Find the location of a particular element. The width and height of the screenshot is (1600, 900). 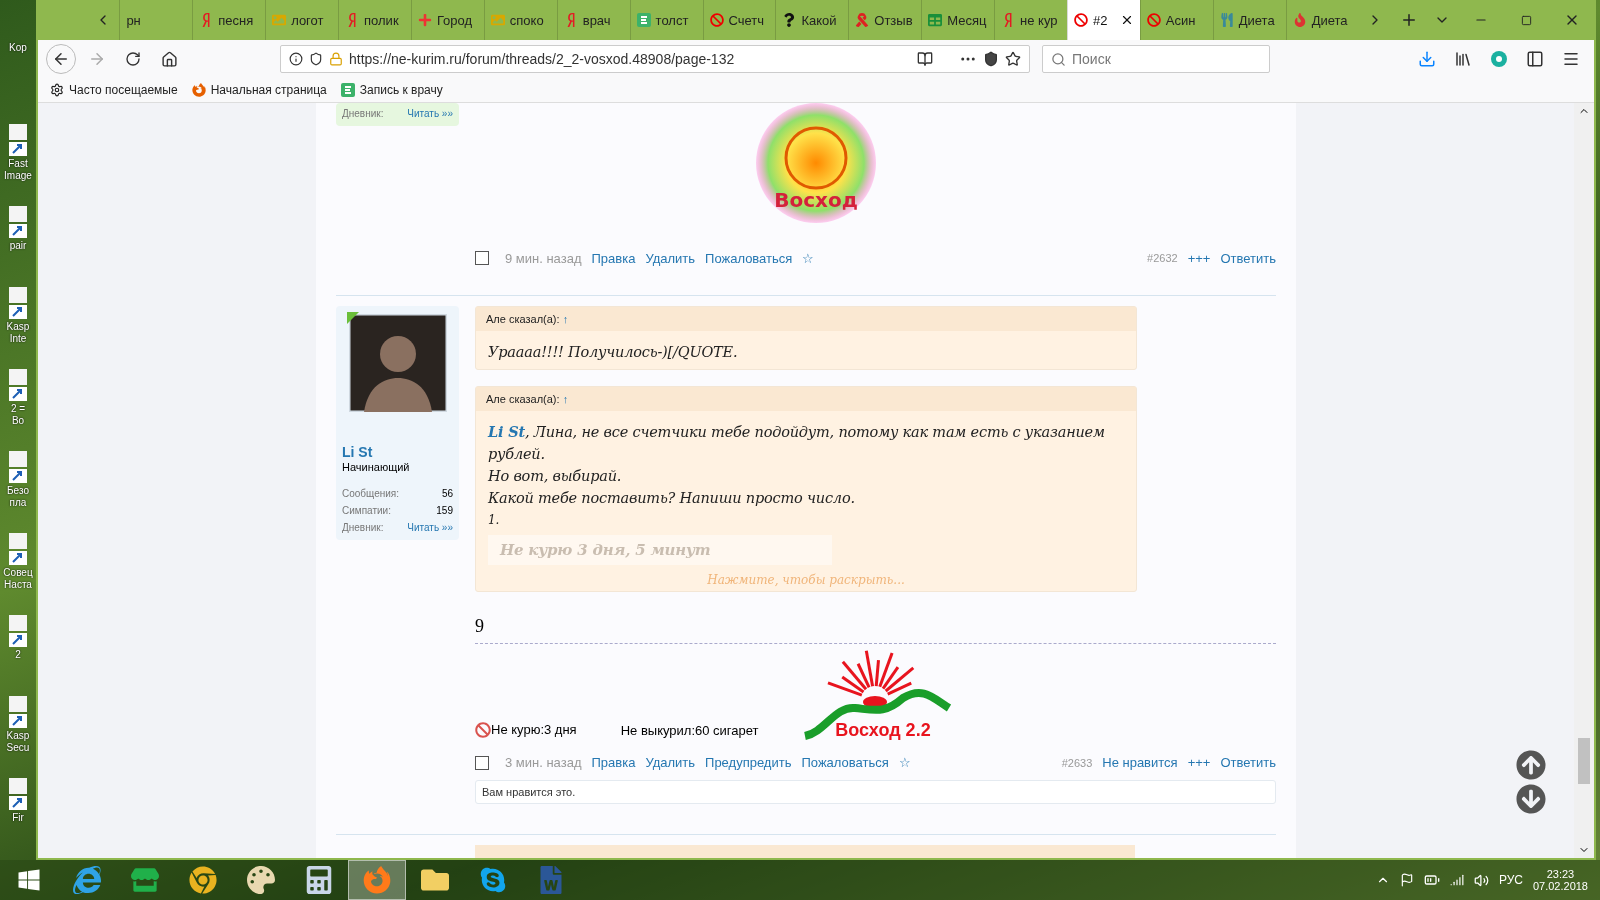

stat-value: 159 is located at coordinates (444, 510).